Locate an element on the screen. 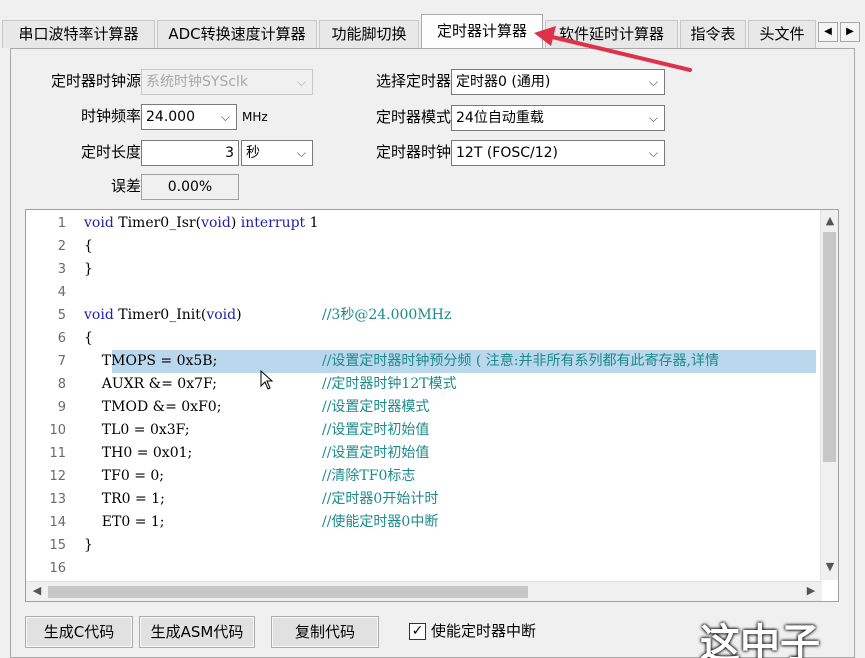 The height and width of the screenshot is (658, 865). tab-scroll-right-icon: ▶ is located at coordinates (850, 32).